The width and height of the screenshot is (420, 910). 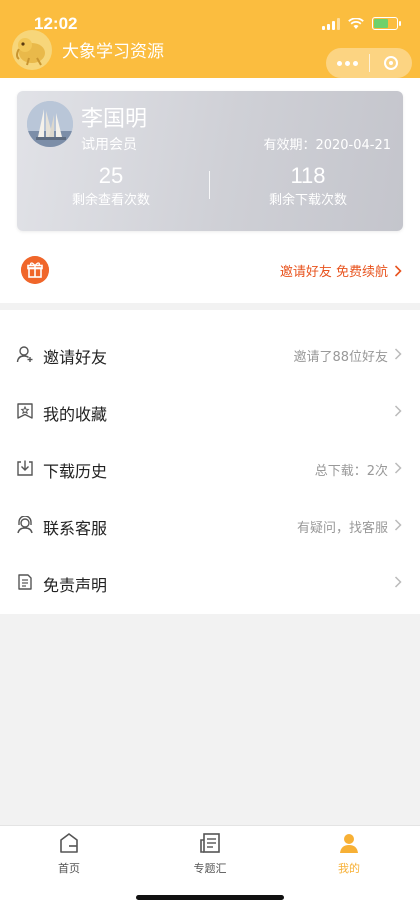 What do you see at coordinates (75, 528) in the screenshot?
I see `menu-item-label: 联系客服` at bounding box center [75, 528].